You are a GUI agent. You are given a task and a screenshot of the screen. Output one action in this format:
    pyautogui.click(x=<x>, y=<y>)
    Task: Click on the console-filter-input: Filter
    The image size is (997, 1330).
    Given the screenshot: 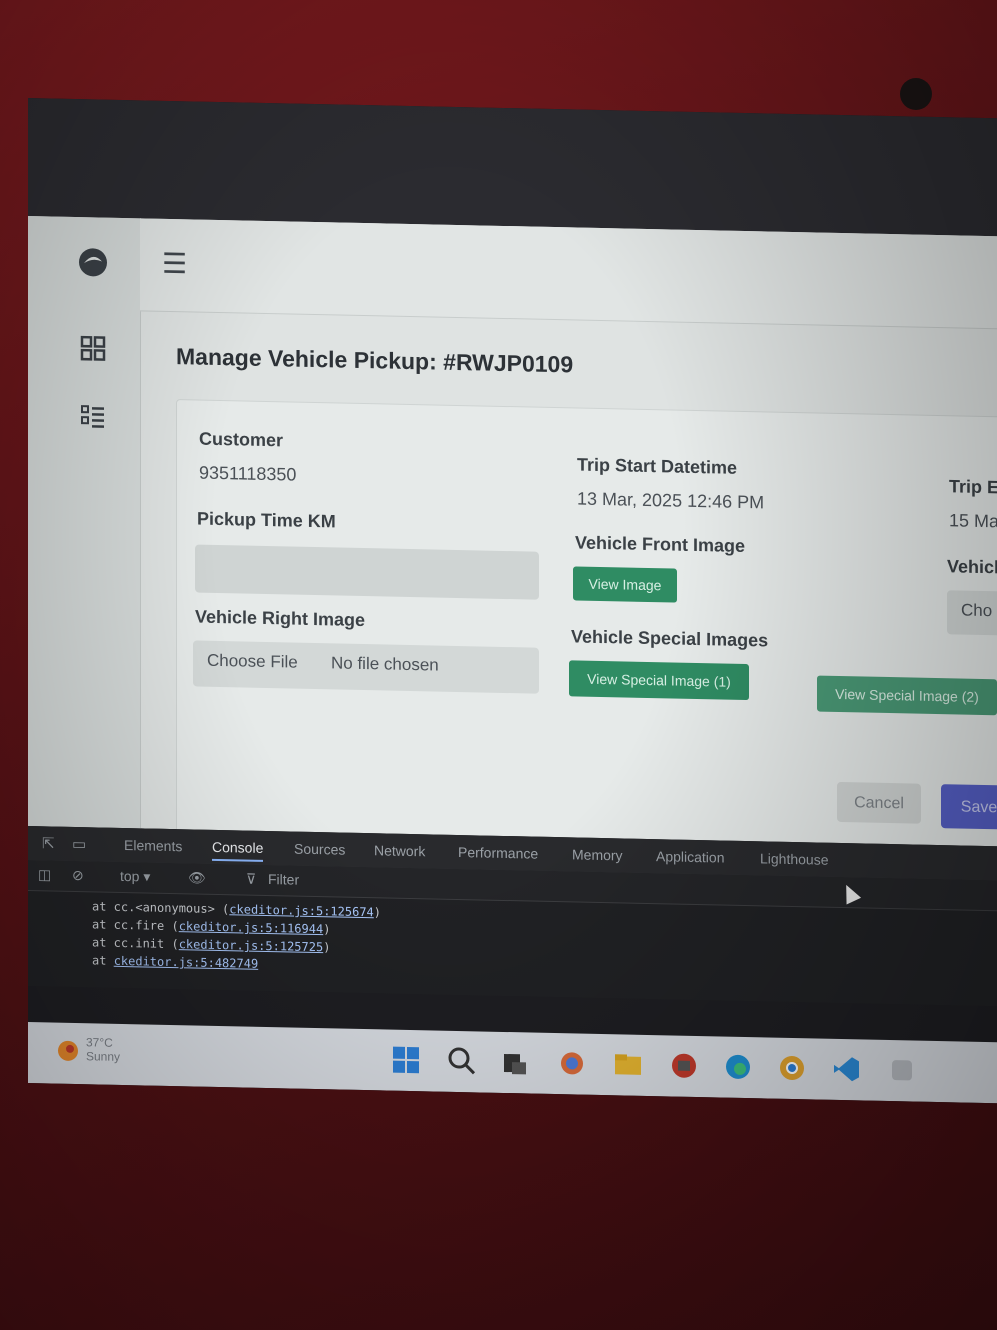 What is the action you would take?
    pyautogui.click(x=283, y=879)
    